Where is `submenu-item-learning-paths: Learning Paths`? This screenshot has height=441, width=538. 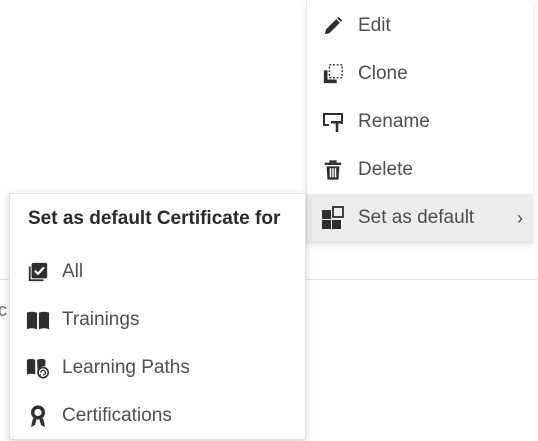 submenu-item-learning-paths: Learning Paths is located at coordinates (157, 368).